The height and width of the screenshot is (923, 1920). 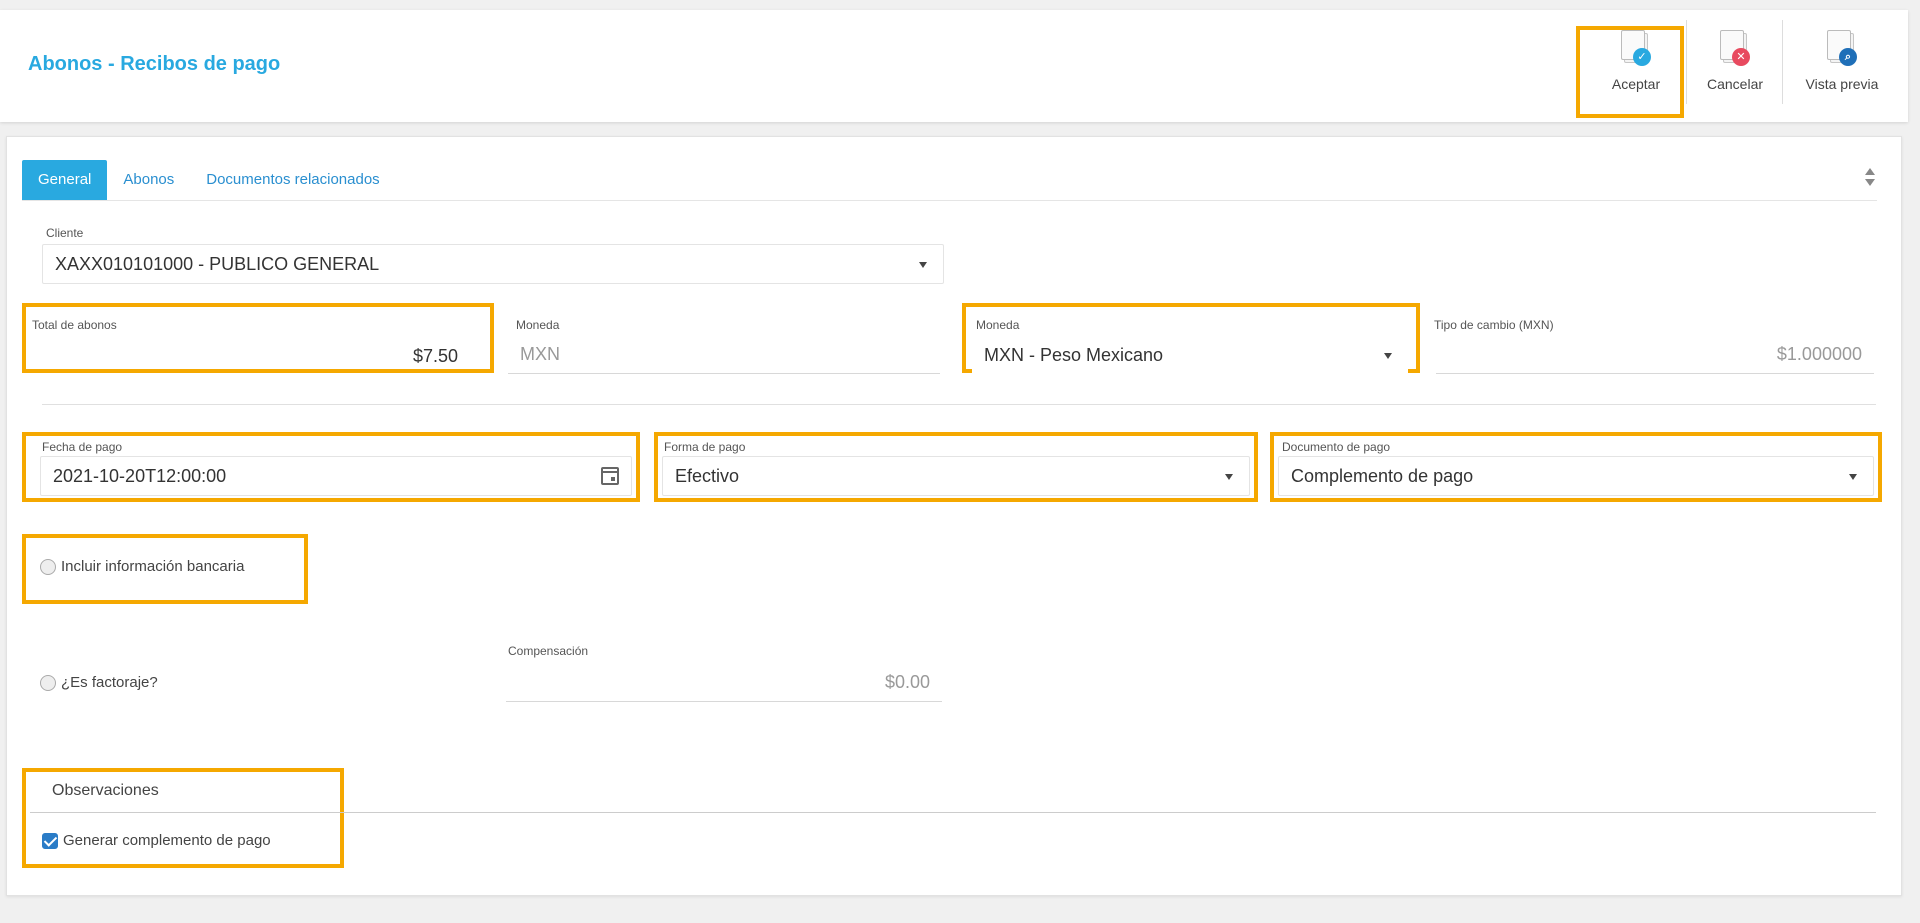 What do you see at coordinates (1735, 84) in the screenshot?
I see `cancel-label: Cancelar` at bounding box center [1735, 84].